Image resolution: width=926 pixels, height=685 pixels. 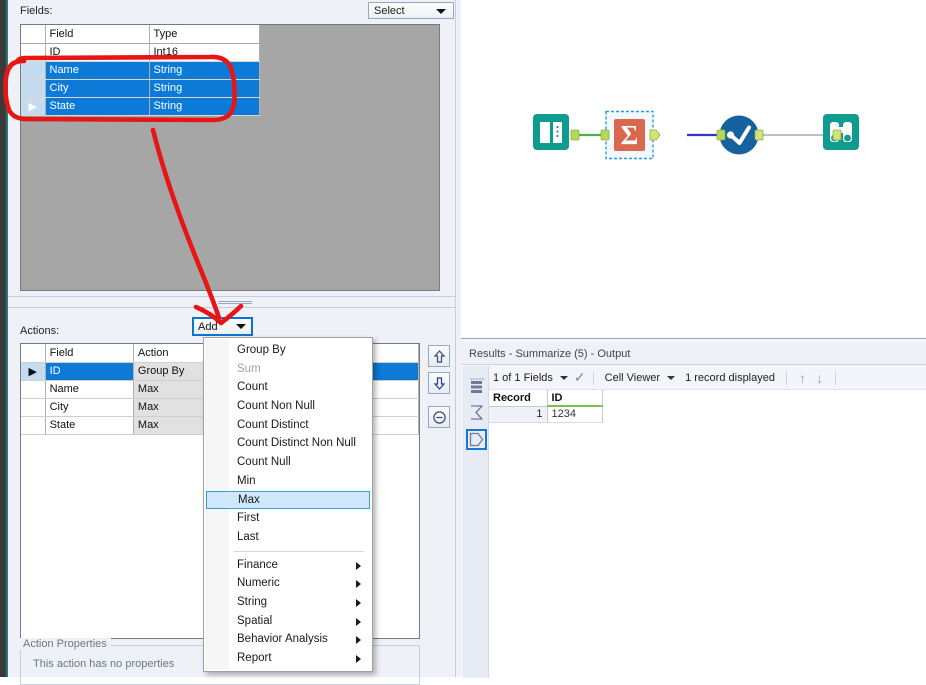 I want to click on row-field: State, so click(x=89, y=425).